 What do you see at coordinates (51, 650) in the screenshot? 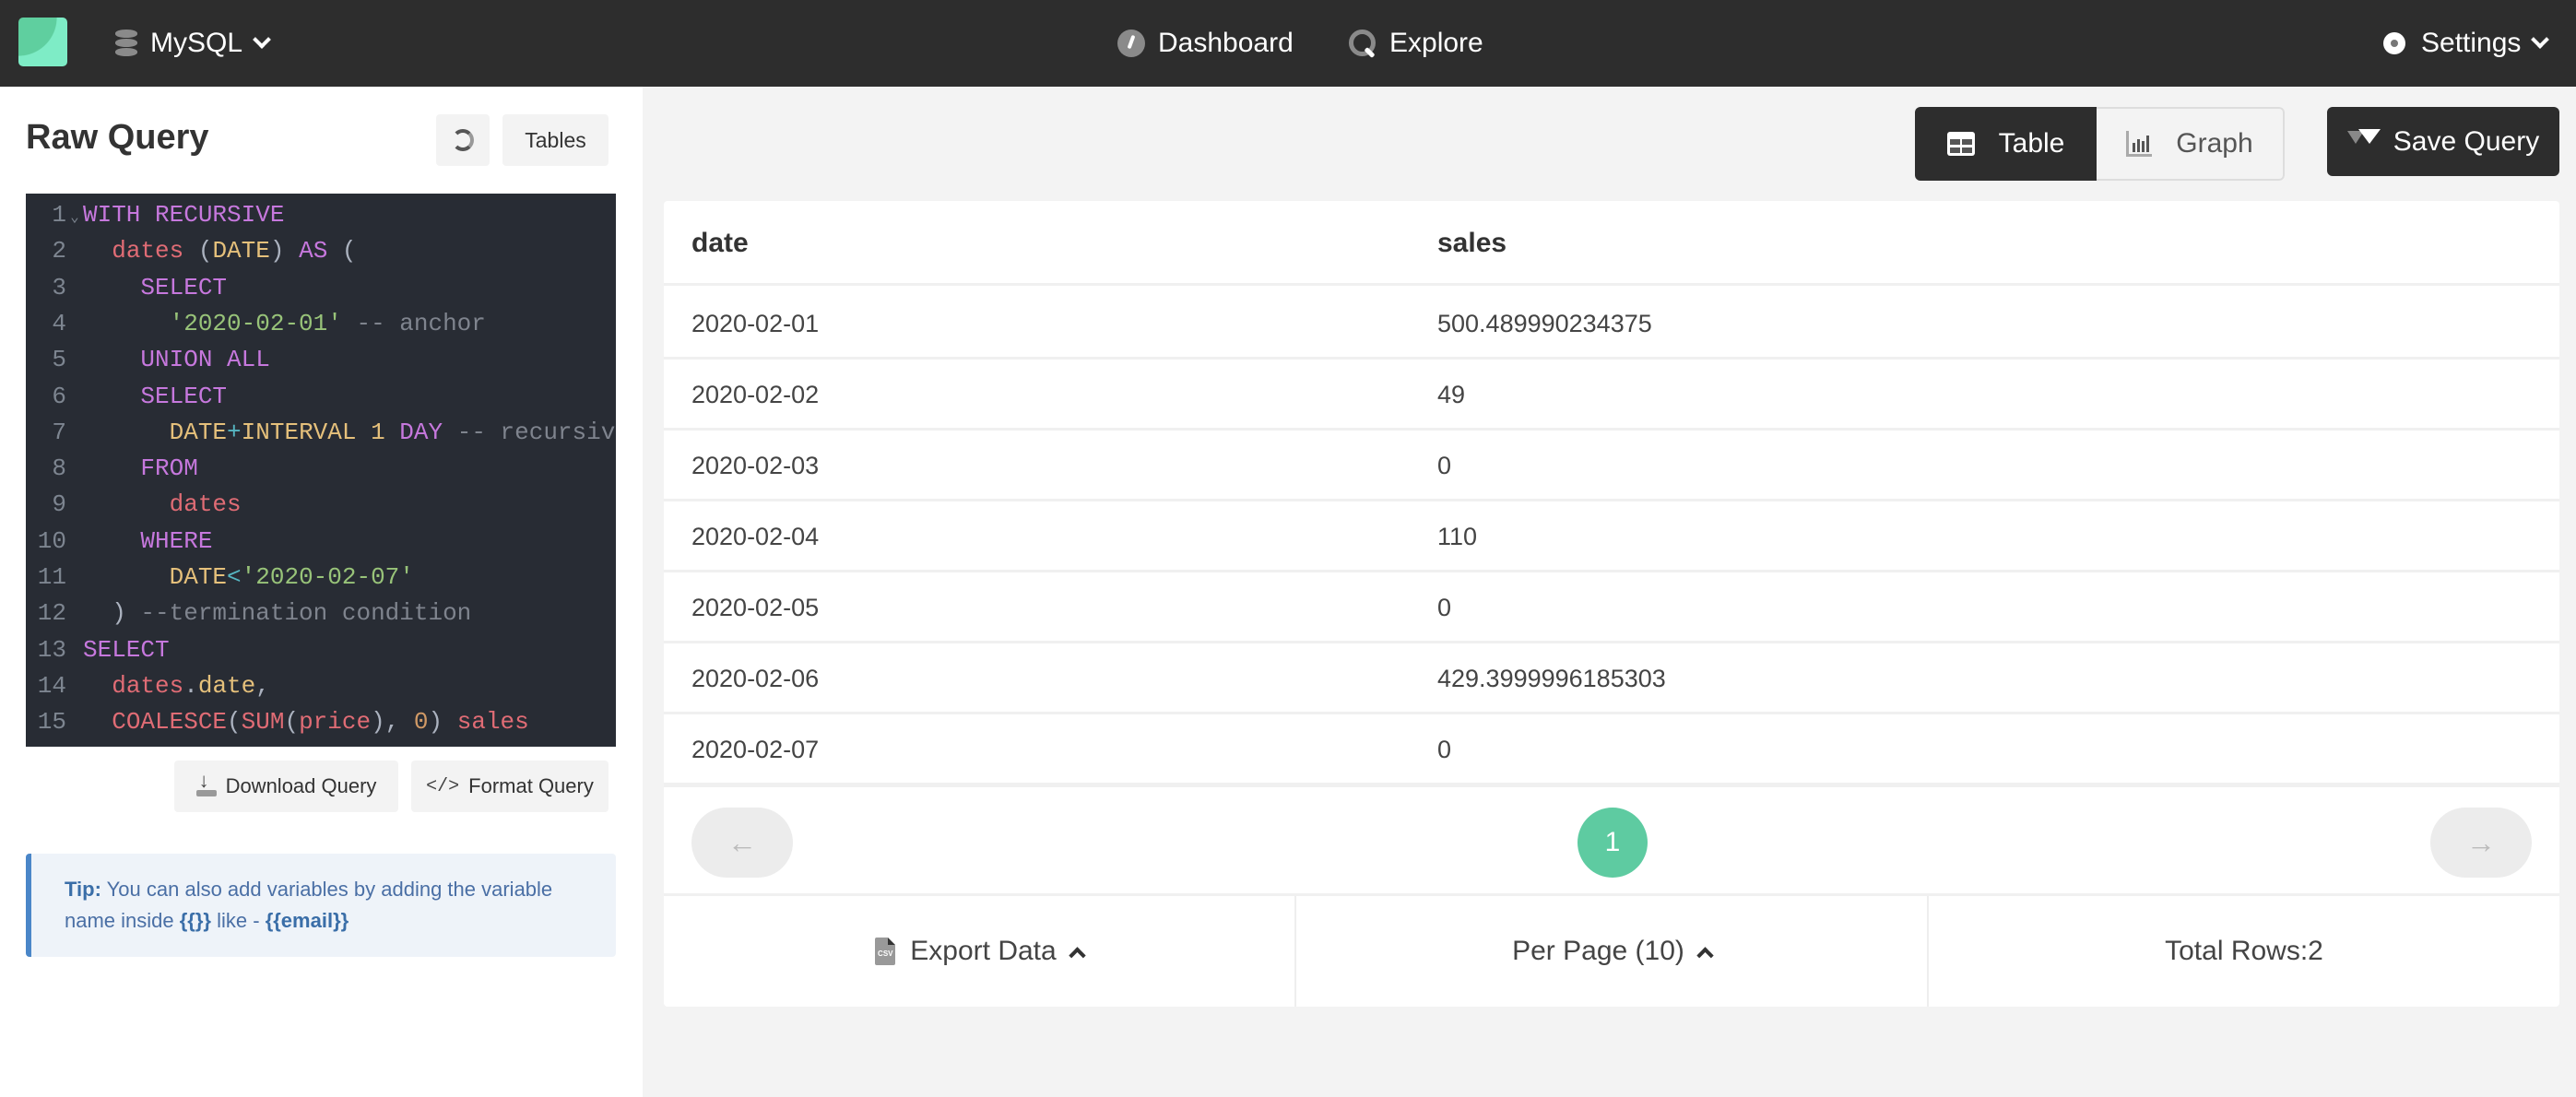
I see `line-number: 13` at bounding box center [51, 650].